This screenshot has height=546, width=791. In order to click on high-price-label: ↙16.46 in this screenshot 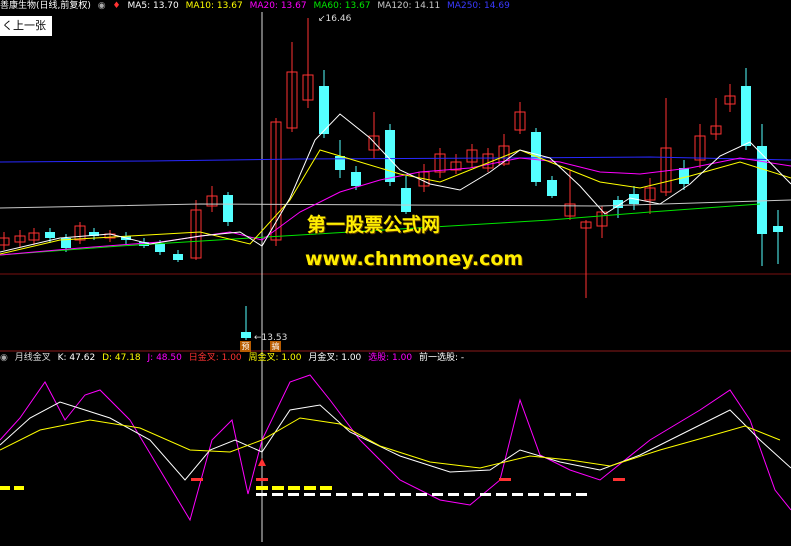, I will do `click(335, 19)`.